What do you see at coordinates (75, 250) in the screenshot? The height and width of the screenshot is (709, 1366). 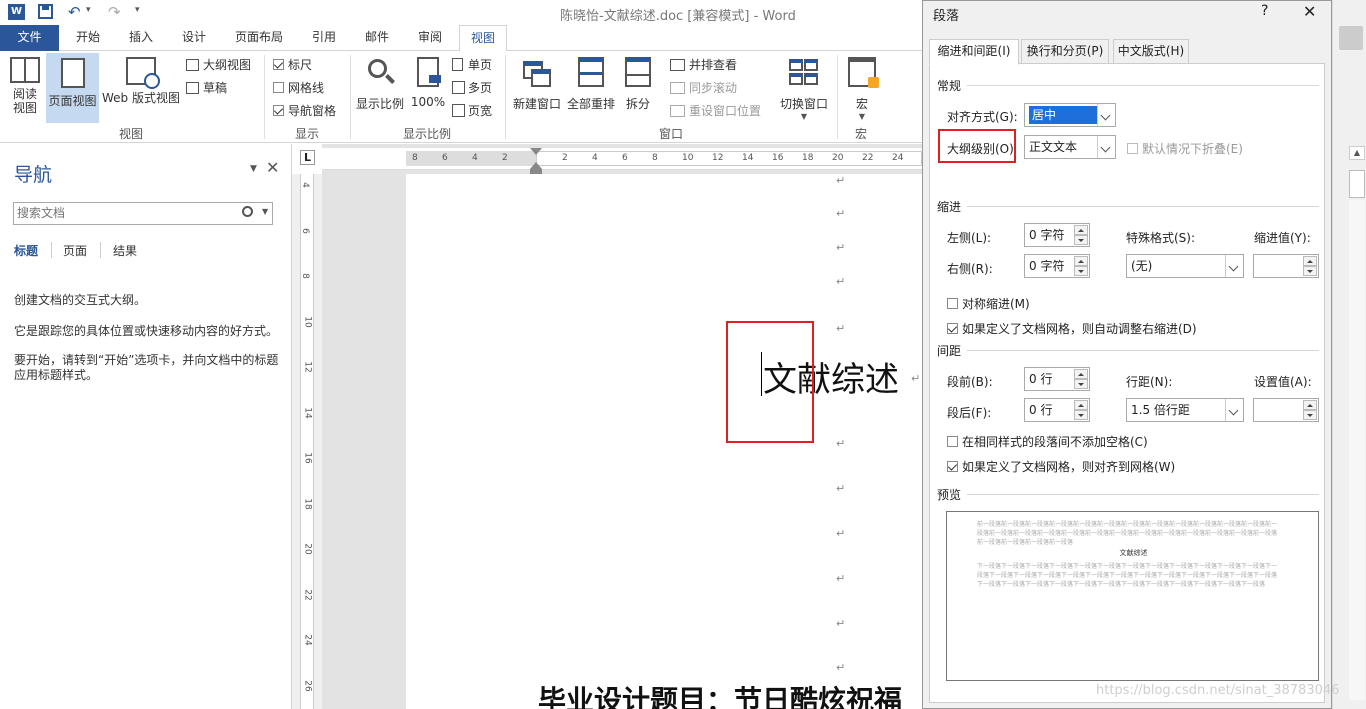 I see `nav-tab-pages: 页面` at bounding box center [75, 250].